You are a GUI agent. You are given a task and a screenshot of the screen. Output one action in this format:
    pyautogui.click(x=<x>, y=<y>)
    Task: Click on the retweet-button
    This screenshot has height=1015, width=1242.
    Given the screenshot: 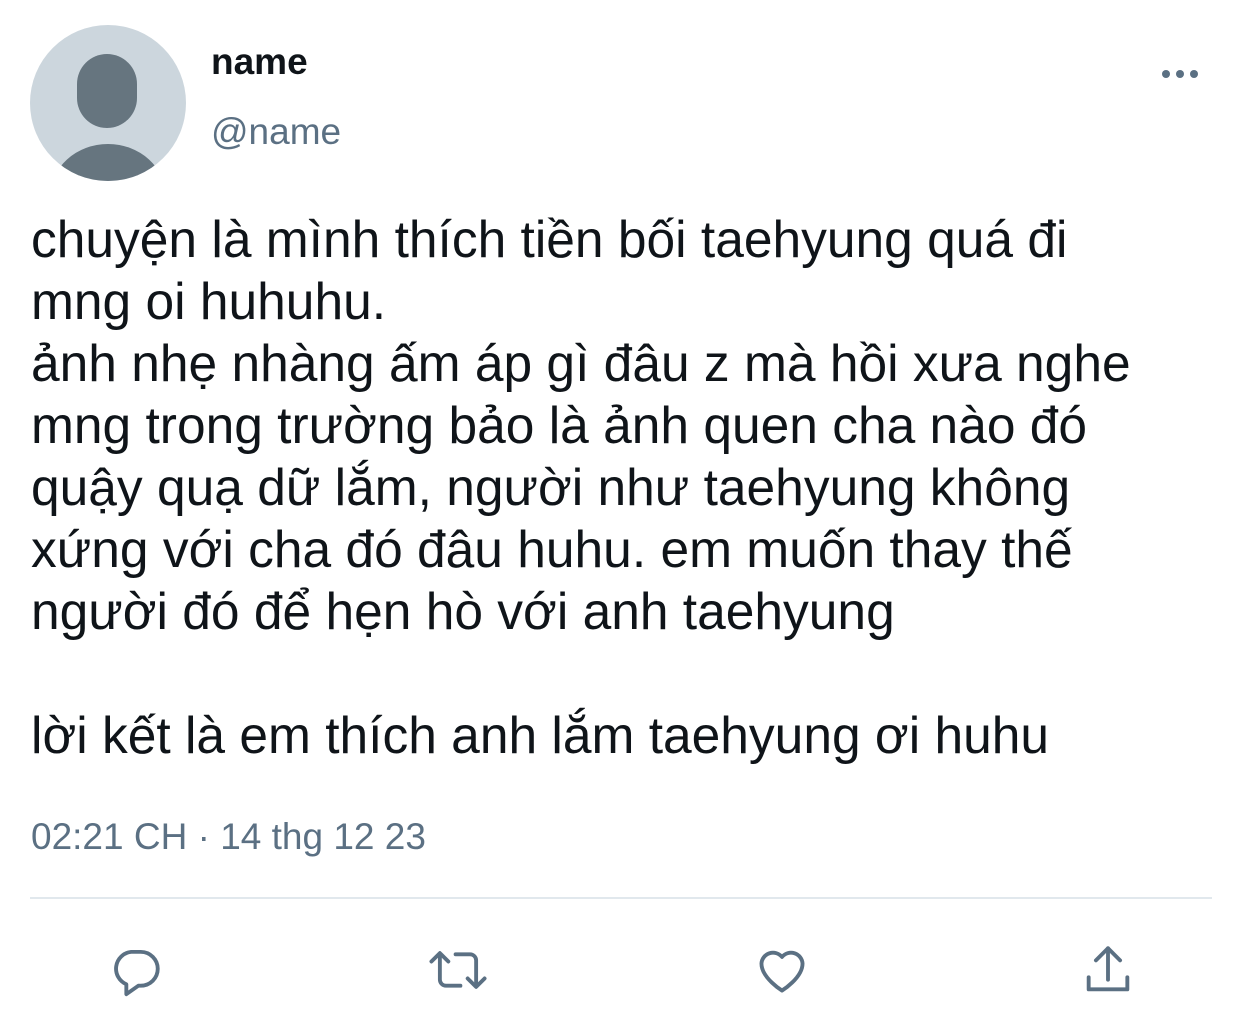 What is the action you would take?
    pyautogui.click(x=458, y=970)
    